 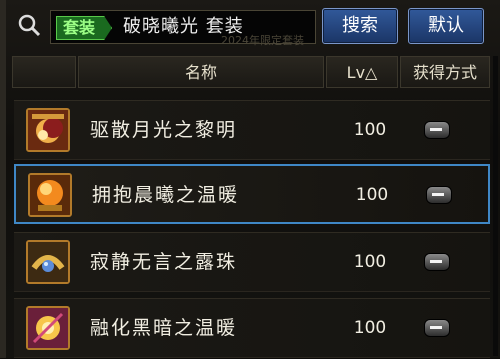 What do you see at coordinates (495, 206) in the screenshot?
I see `scrollbar` at bounding box center [495, 206].